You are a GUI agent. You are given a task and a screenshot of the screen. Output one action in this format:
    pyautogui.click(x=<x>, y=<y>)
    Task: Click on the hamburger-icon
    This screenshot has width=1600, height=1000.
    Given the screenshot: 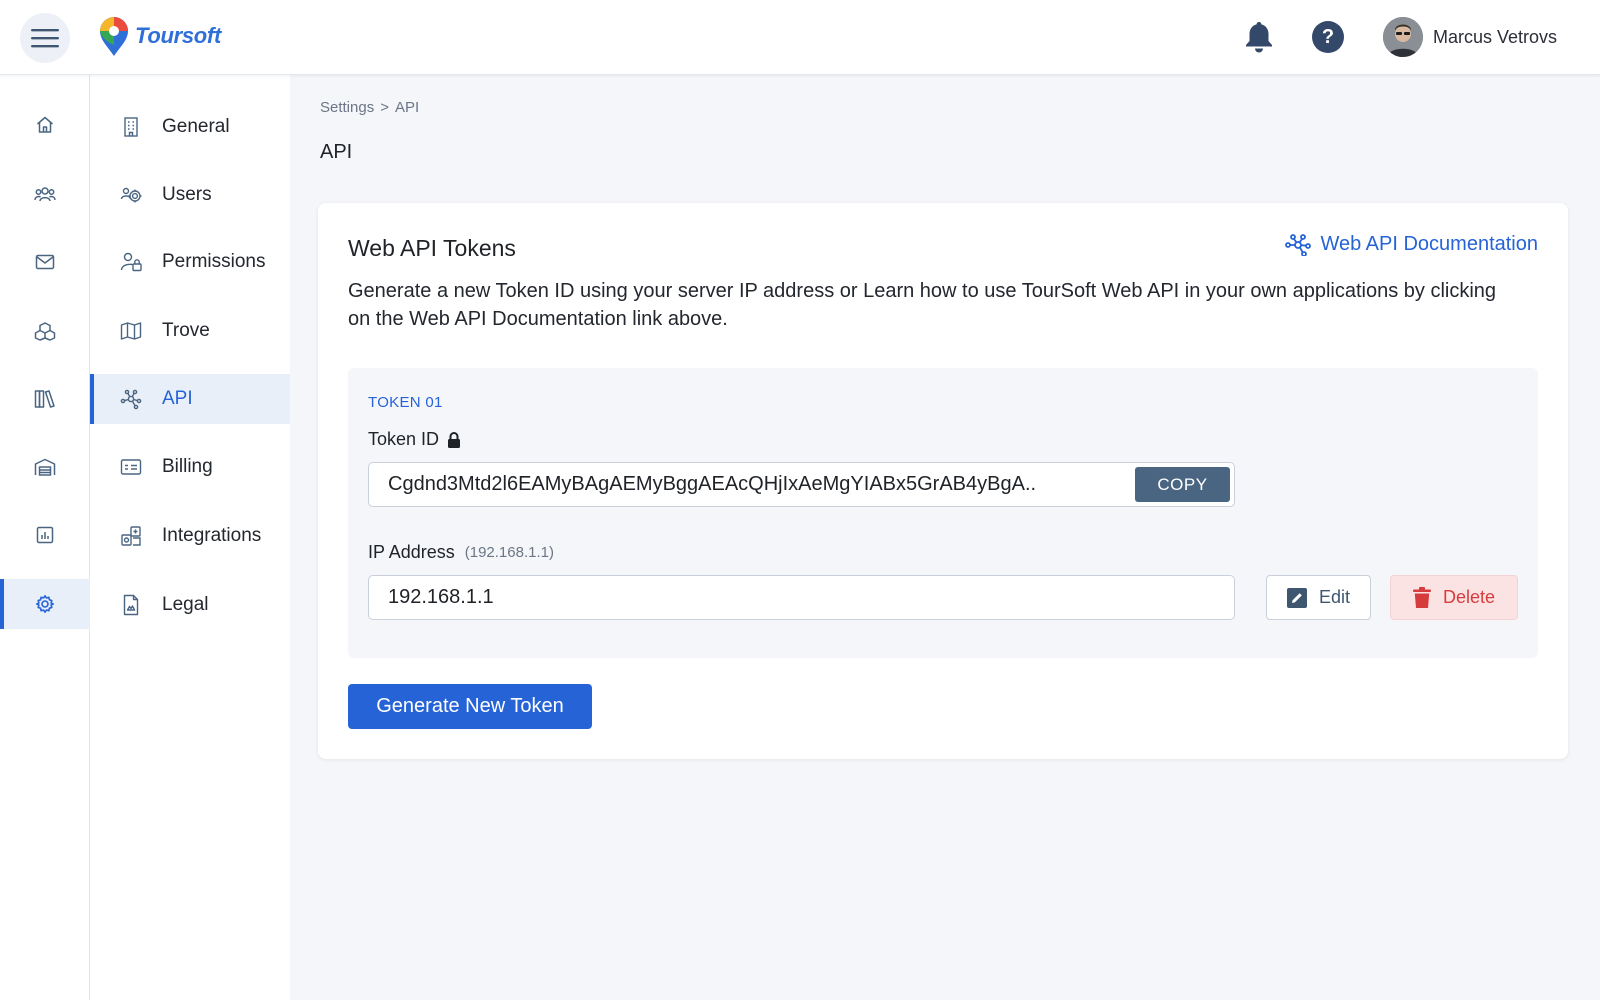 What is the action you would take?
    pyautogui.click(x=45, y=38)
    